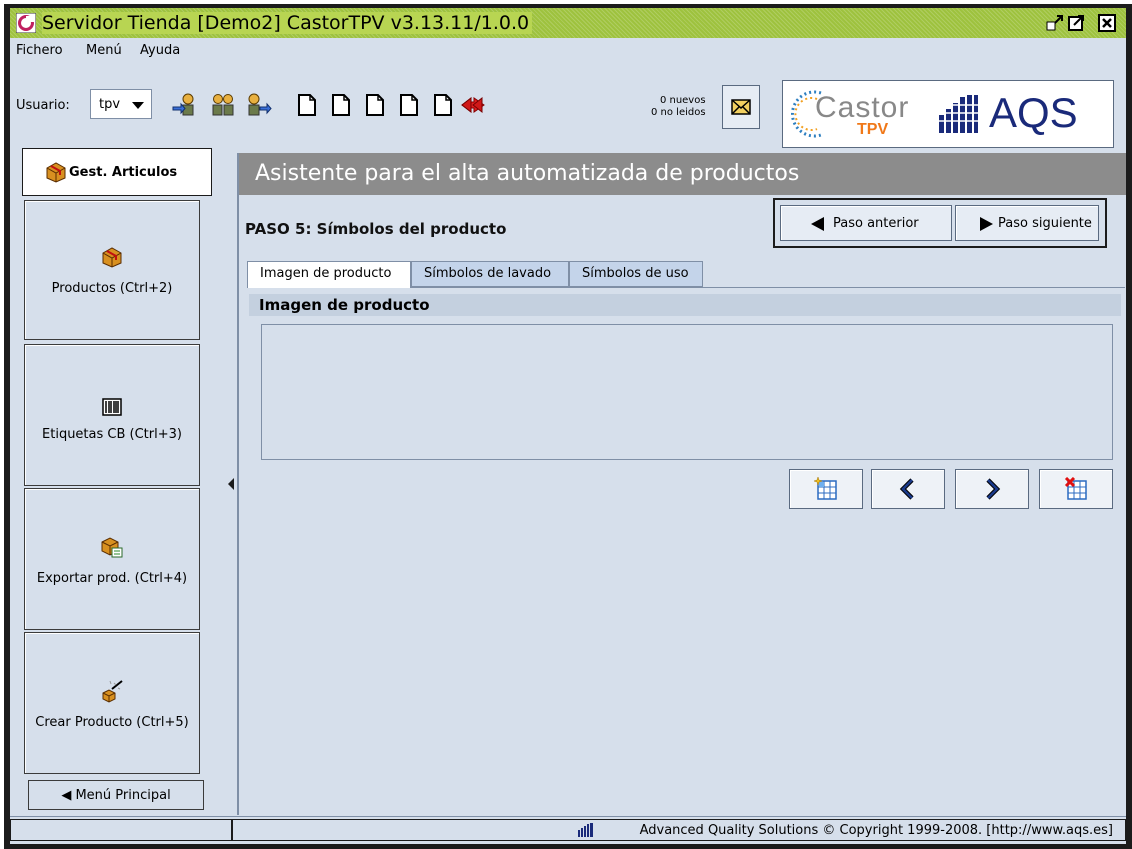 The image size is (1132, 849). What do you see at coordinates (376, 229) in the screenshot?
I see `step-title: PASO 5: Símbolos del producto` at bounding box center [376, 229].